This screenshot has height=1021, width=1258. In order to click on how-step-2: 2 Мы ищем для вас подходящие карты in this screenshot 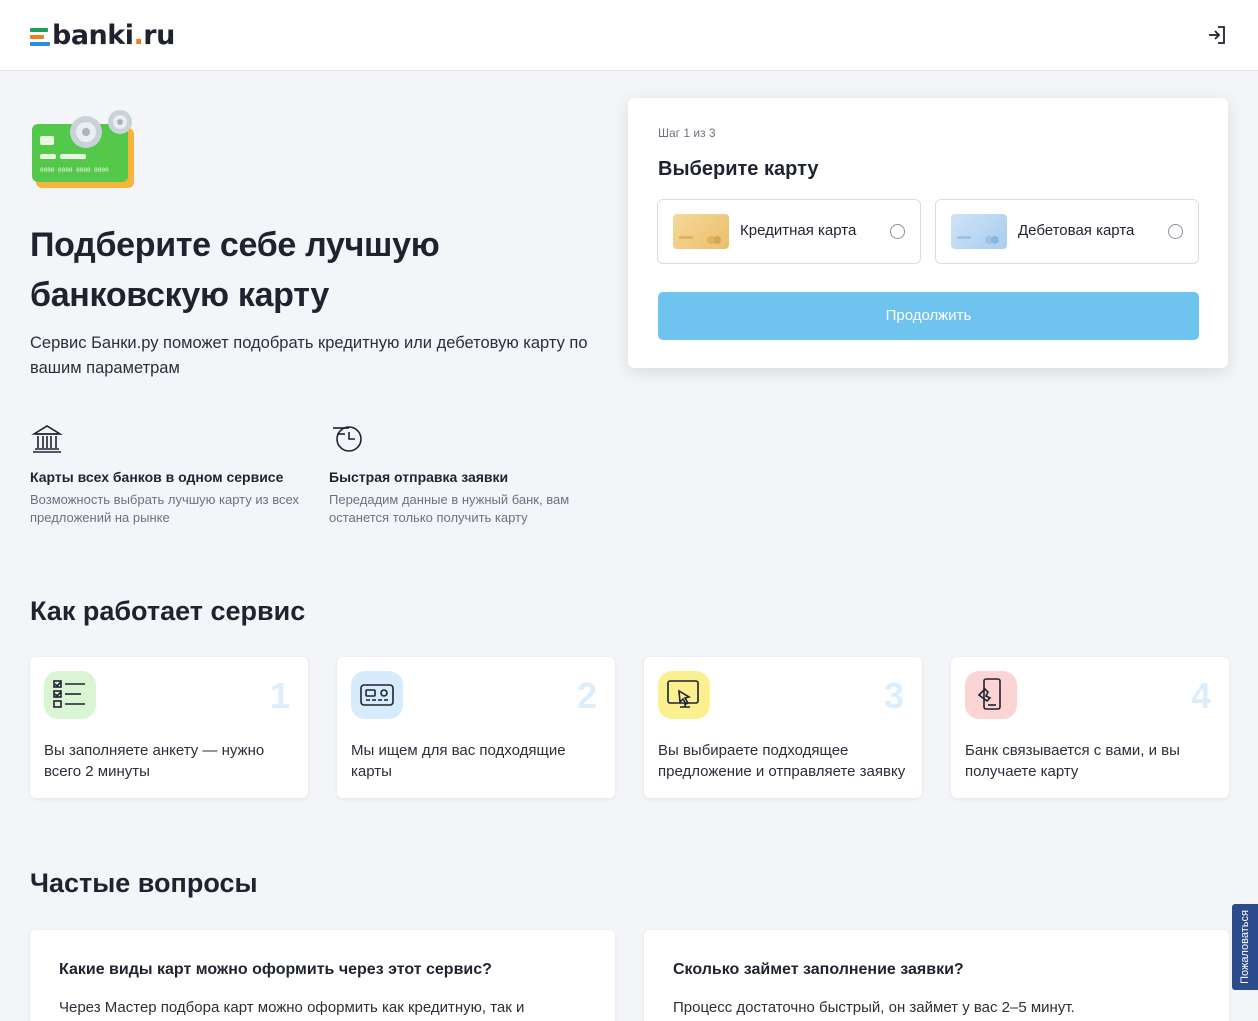, I will do `click(476, 727)`.